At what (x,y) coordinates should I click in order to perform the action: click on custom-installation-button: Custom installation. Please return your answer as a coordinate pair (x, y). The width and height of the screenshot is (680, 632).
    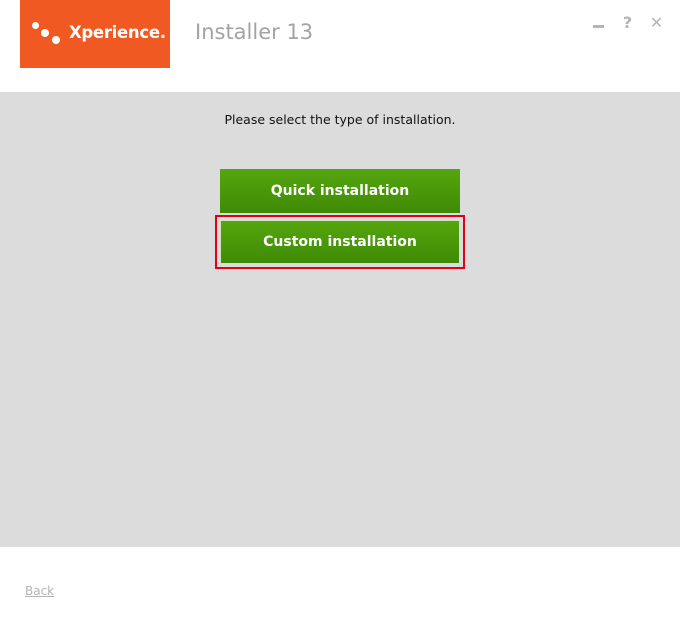
    Looking at the image, I should click on (340, 242).